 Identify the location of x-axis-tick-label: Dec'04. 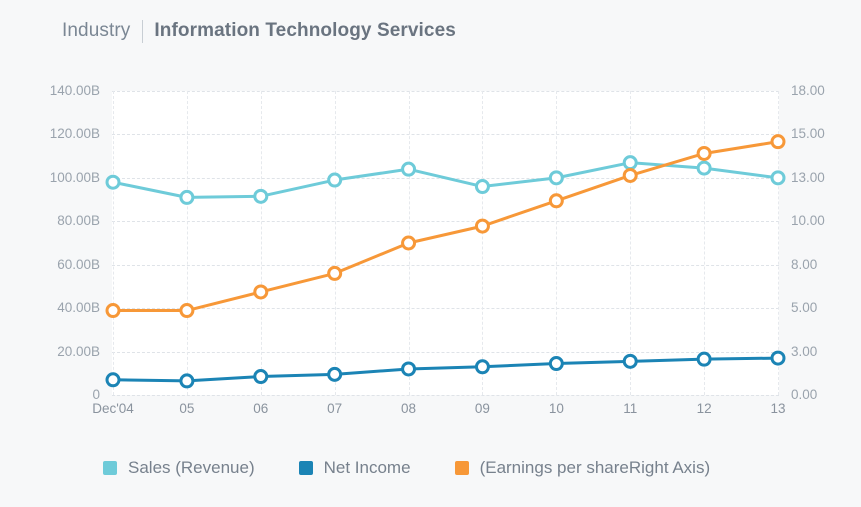
(113, 408).